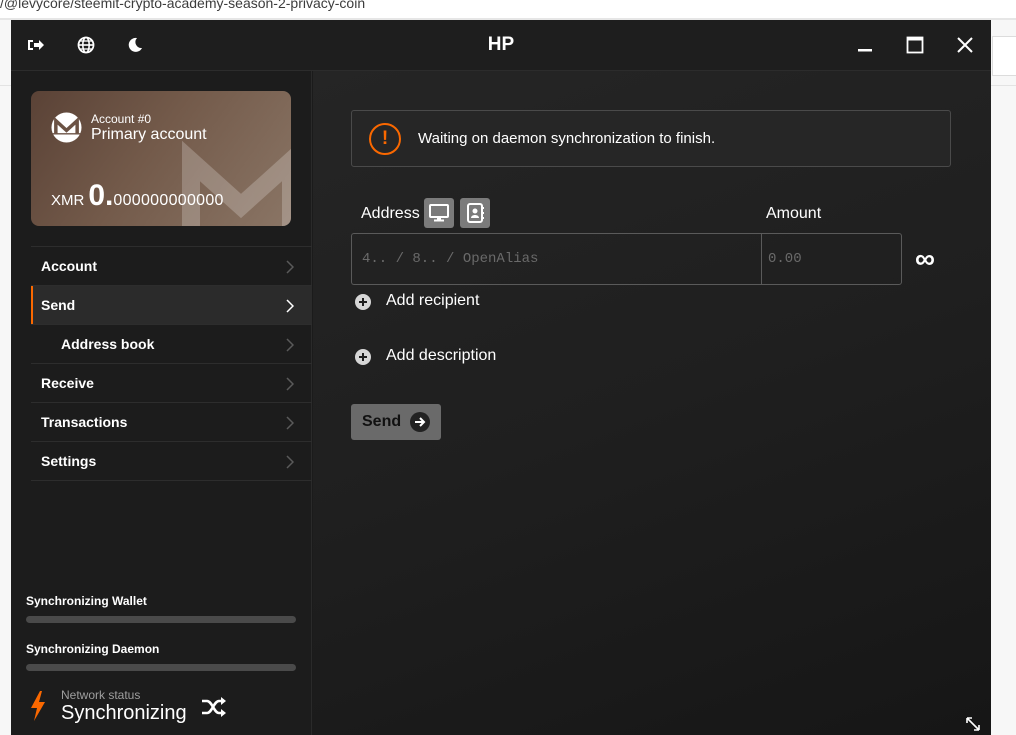 The height and width of the screenshot is (735, 1016). I want to click on account-number: Account #0, so click(121, 119).